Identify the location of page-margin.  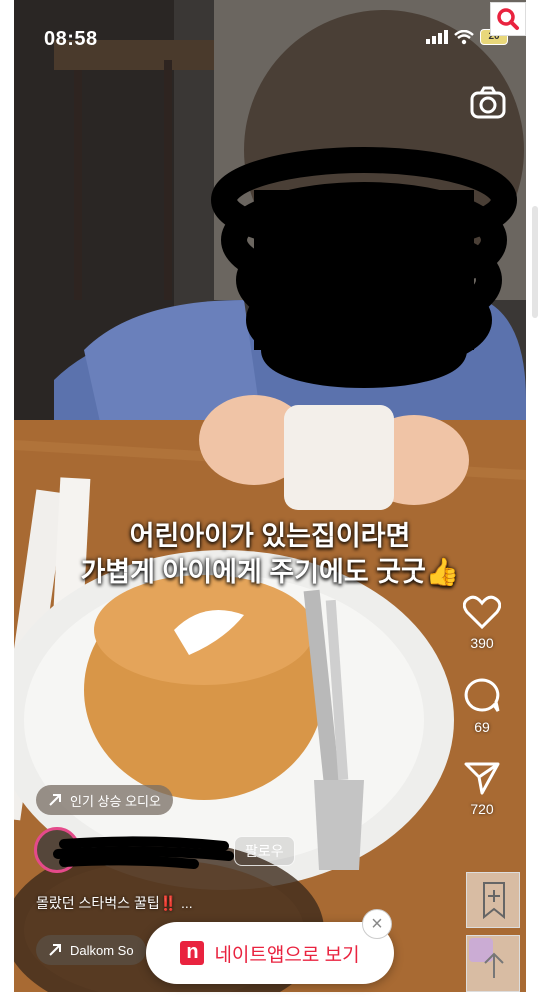
(533, 496).